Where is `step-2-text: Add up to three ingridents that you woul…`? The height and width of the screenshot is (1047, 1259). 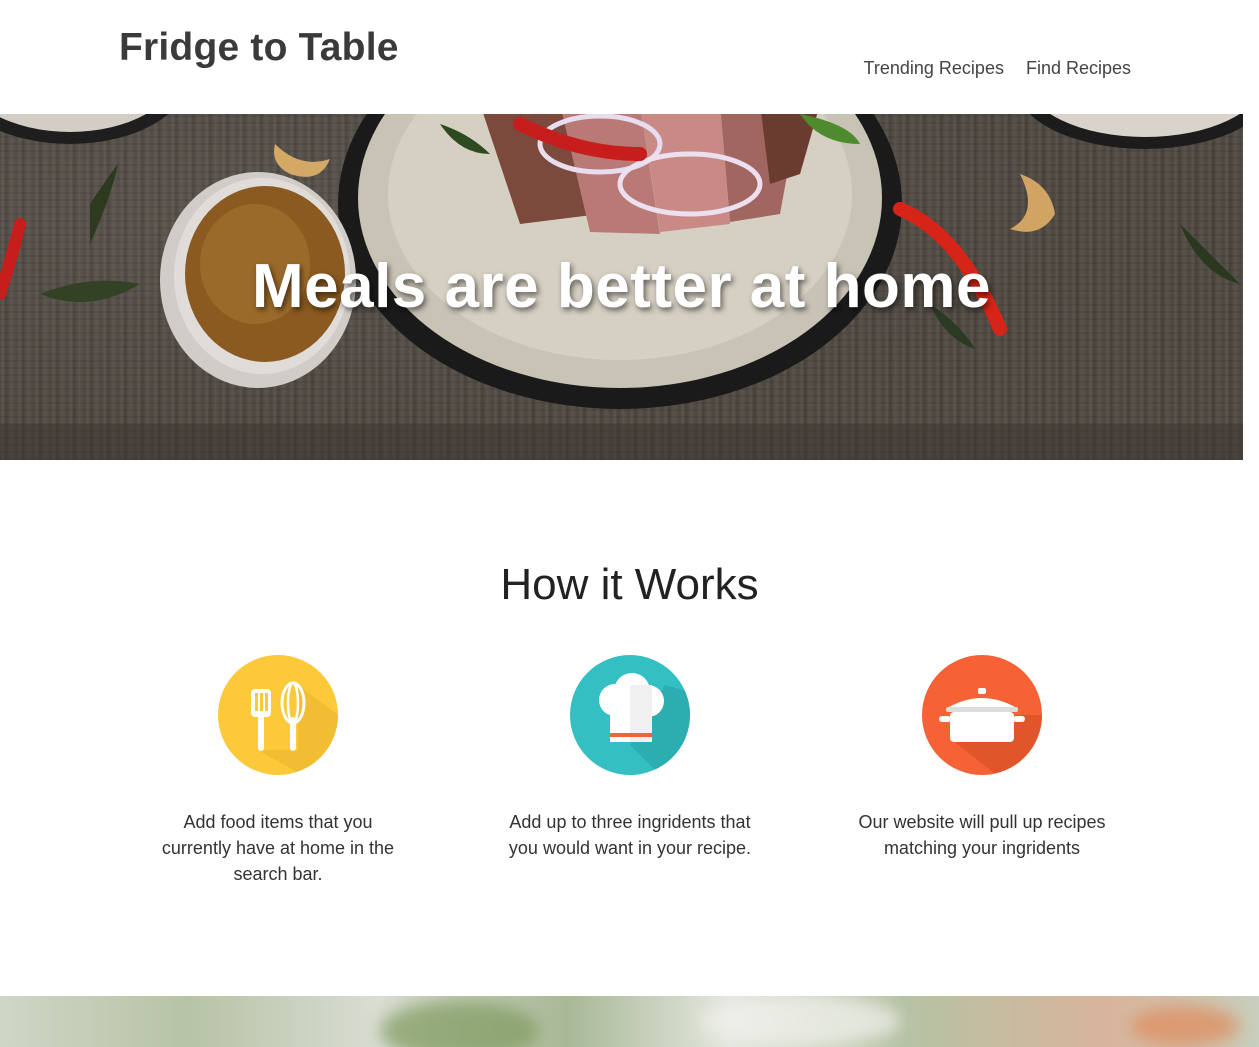
step-2-text: Add up to three ingridents that you woul… is located at coordinates (630, 835).